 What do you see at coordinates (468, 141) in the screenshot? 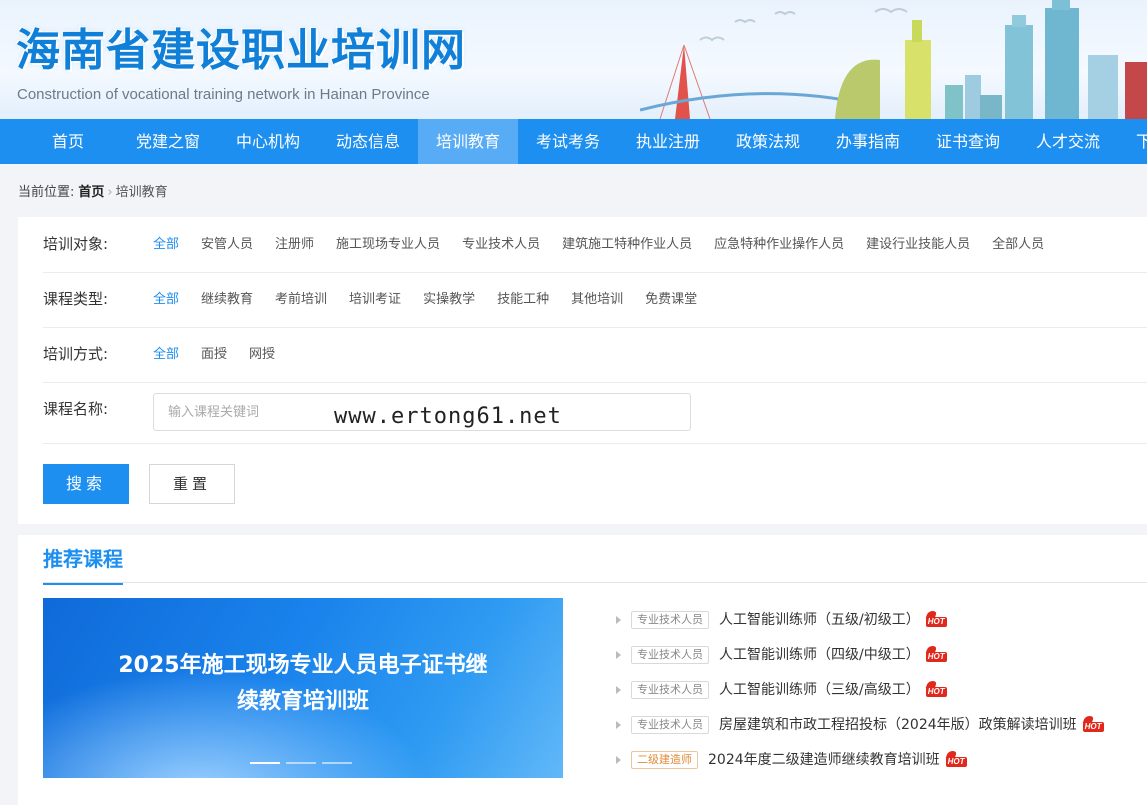
I see `nav-item-training: 培训教育` at bounding box center [468, 141].